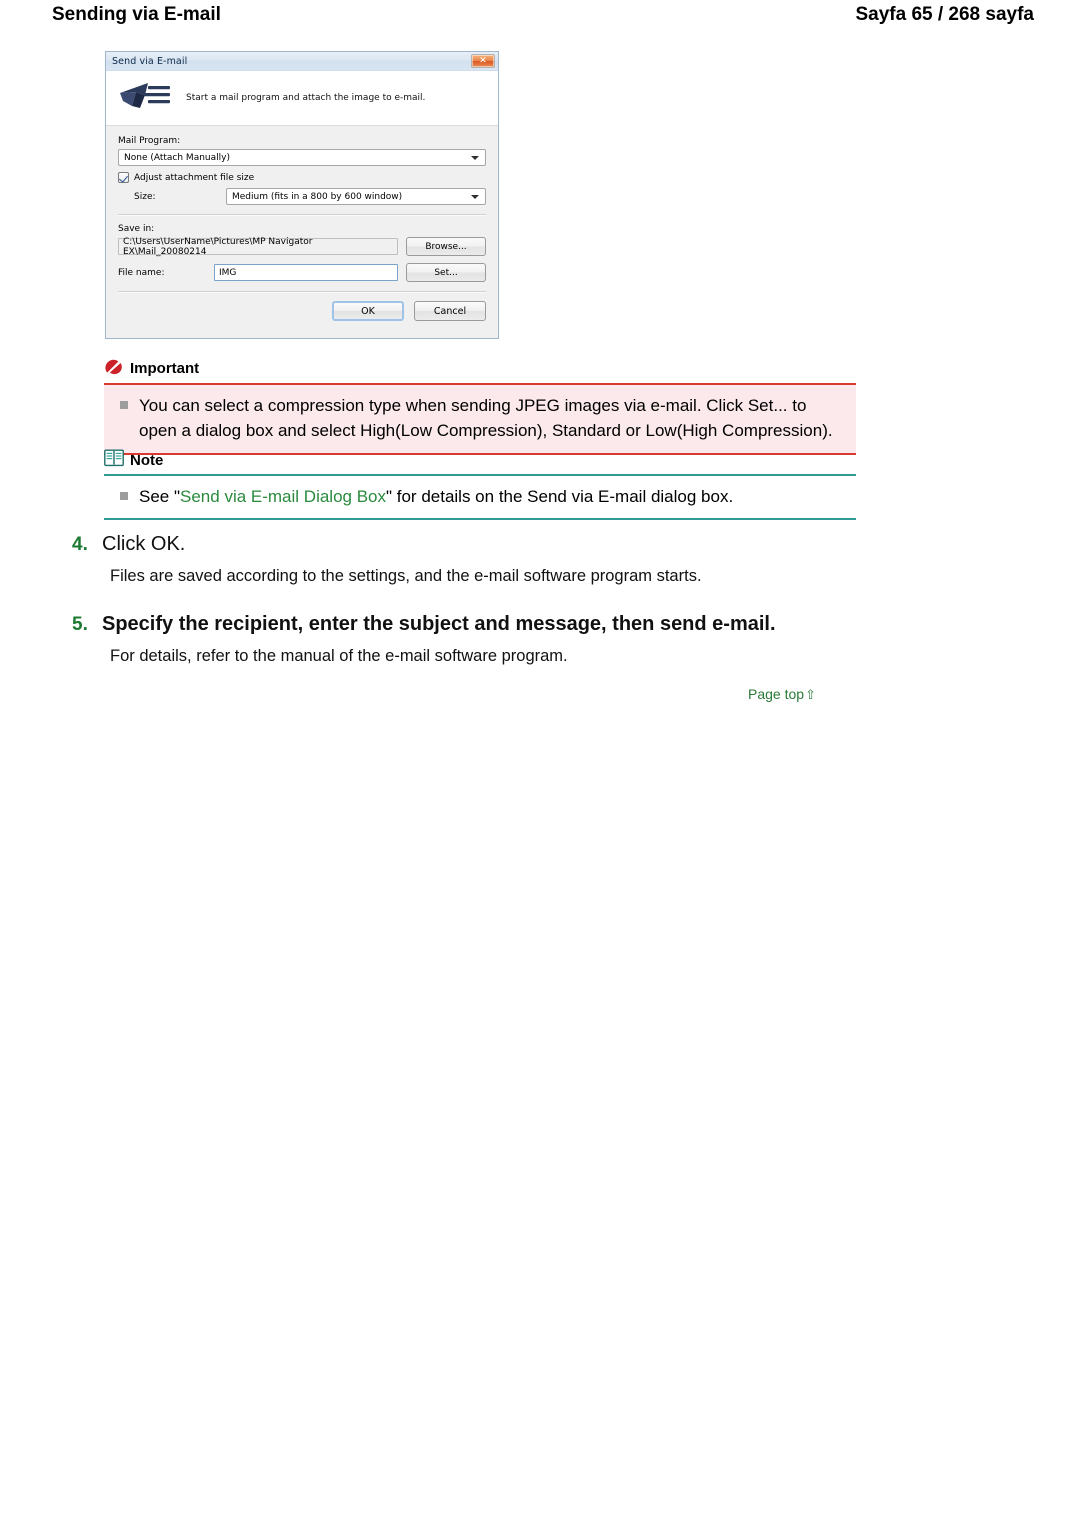 The image size is (1080, 1527). I want to click on no-entry-icon, so click(114, 368).